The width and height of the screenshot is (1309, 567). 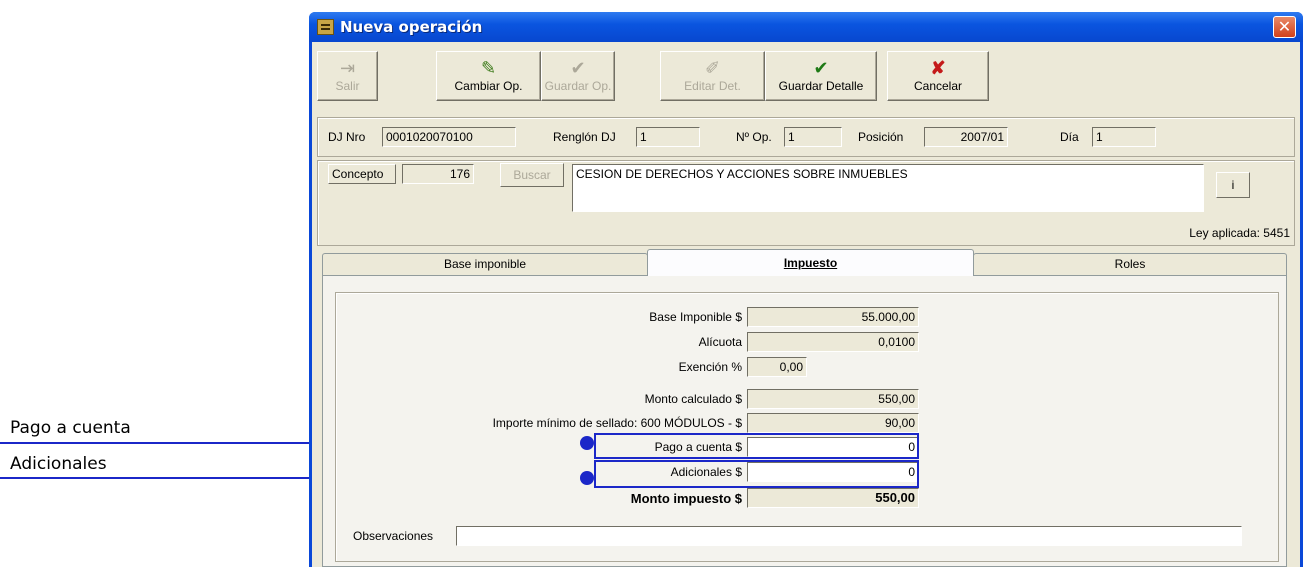 What do you see at coordinates (532, 175) in the screenshot?
I see `buscar-button: Buscar` at bounding box center [532, 175].